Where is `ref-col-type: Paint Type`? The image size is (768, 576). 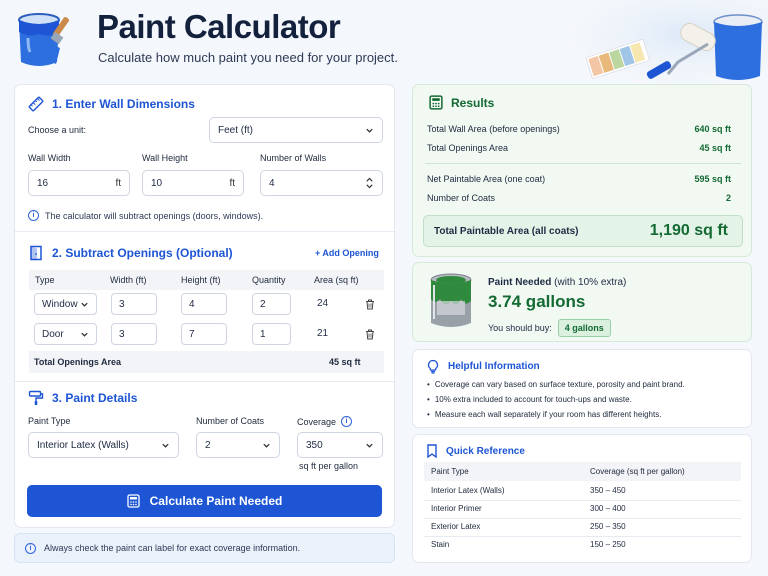
ref-col-type: Paint Type is located at coordinates (450, 471).